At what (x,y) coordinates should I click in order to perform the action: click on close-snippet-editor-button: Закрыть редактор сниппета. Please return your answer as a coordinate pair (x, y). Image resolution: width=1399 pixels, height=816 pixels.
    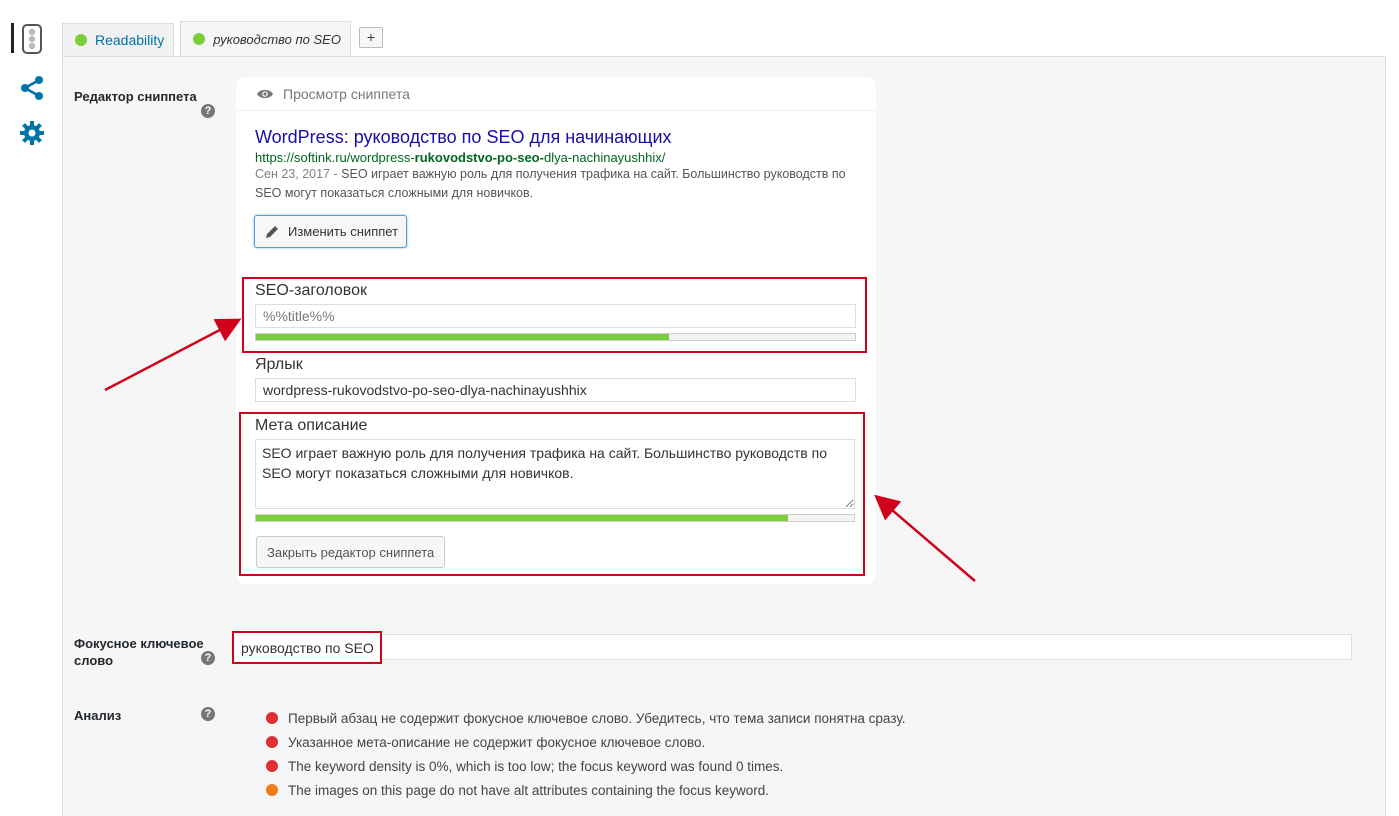
    Looking at the image, I should click on (351, 552).